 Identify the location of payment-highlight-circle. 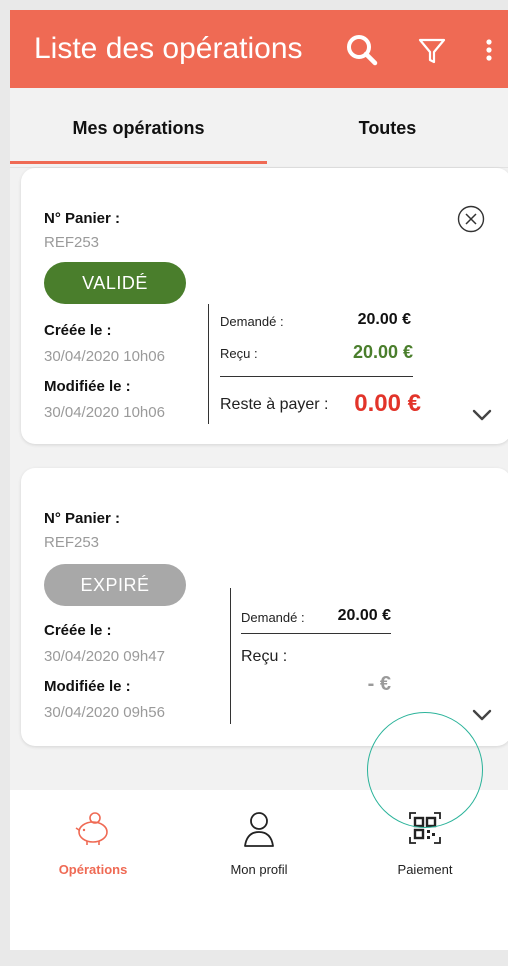
(425, 770).